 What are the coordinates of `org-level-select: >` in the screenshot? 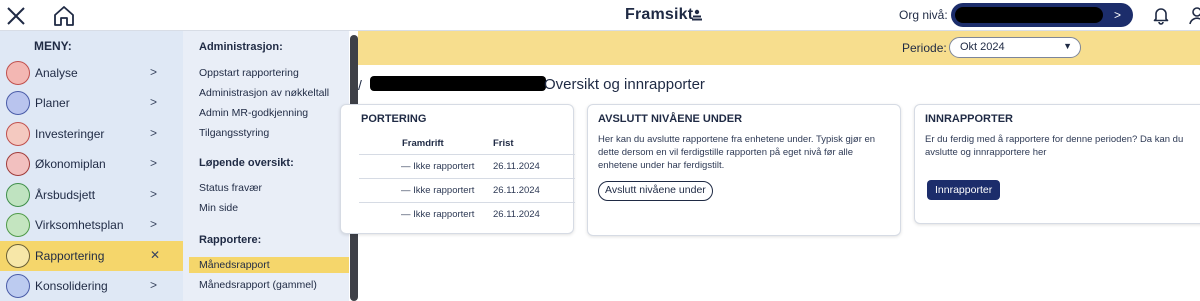 It's located at (1042, 15).